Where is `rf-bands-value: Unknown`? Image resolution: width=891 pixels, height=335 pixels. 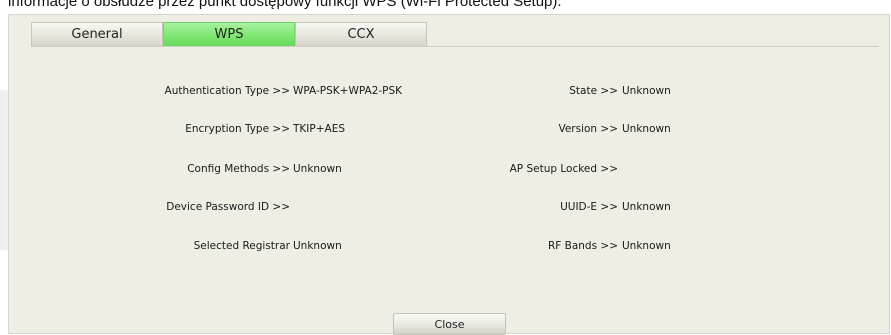 rf-bands-value: Unknown is located at coordinates (646, 246).